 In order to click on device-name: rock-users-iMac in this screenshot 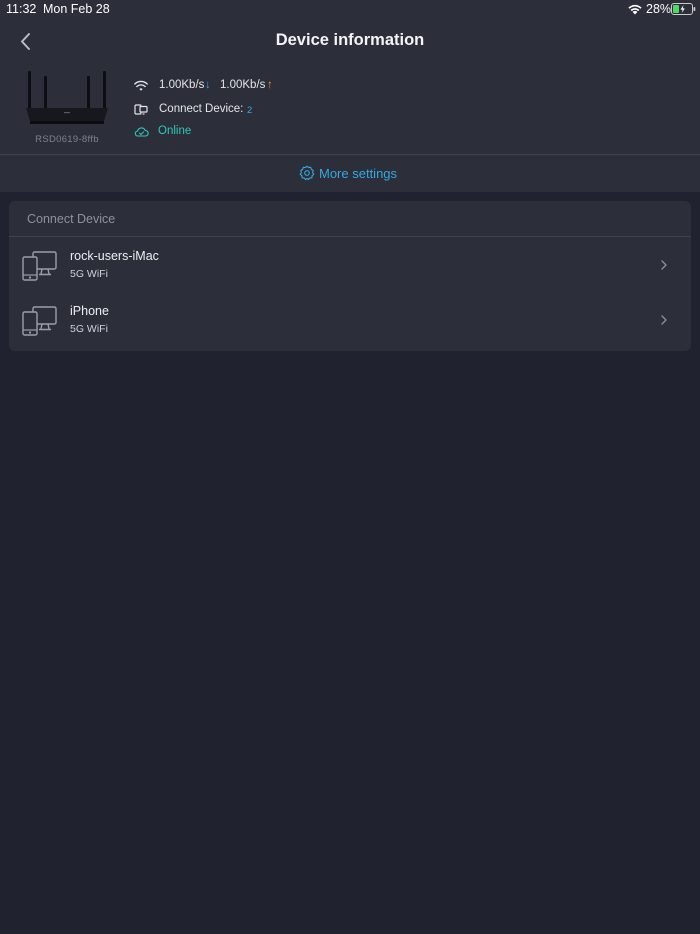, I will do `click(114, 256)`.